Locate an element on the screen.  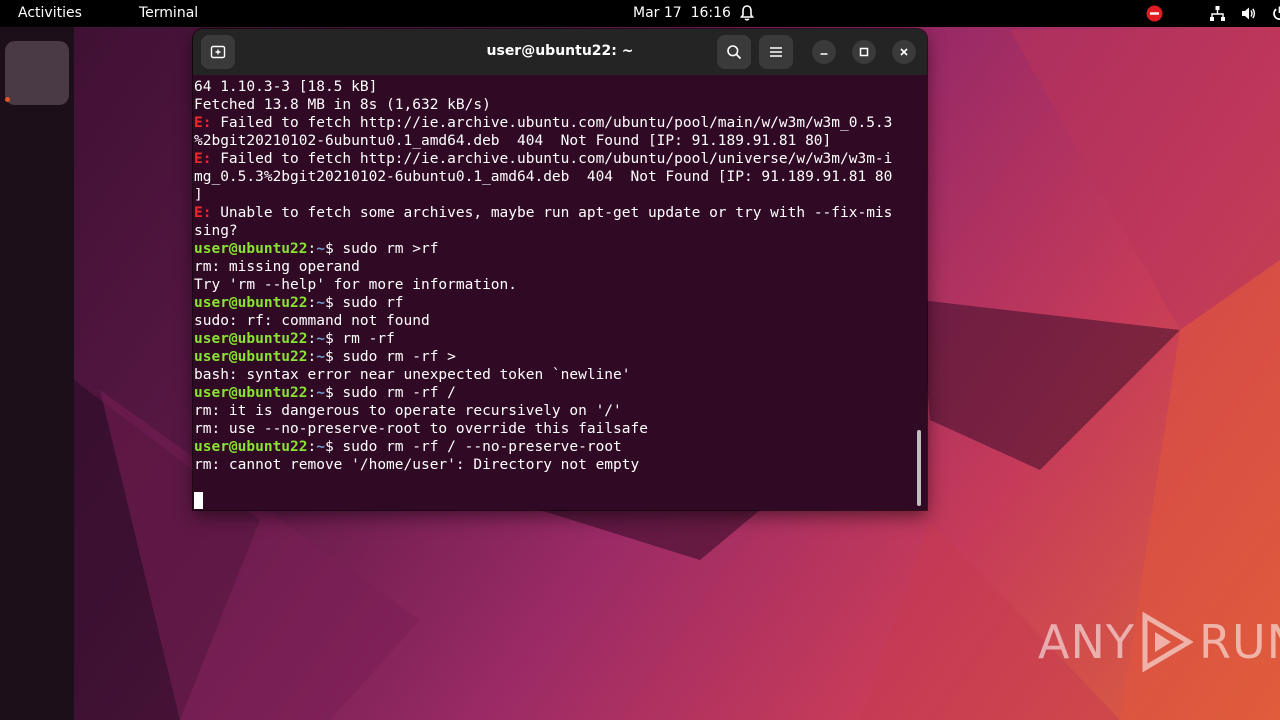
do-not-disturb-icon is located at coordinates (1154, 13).